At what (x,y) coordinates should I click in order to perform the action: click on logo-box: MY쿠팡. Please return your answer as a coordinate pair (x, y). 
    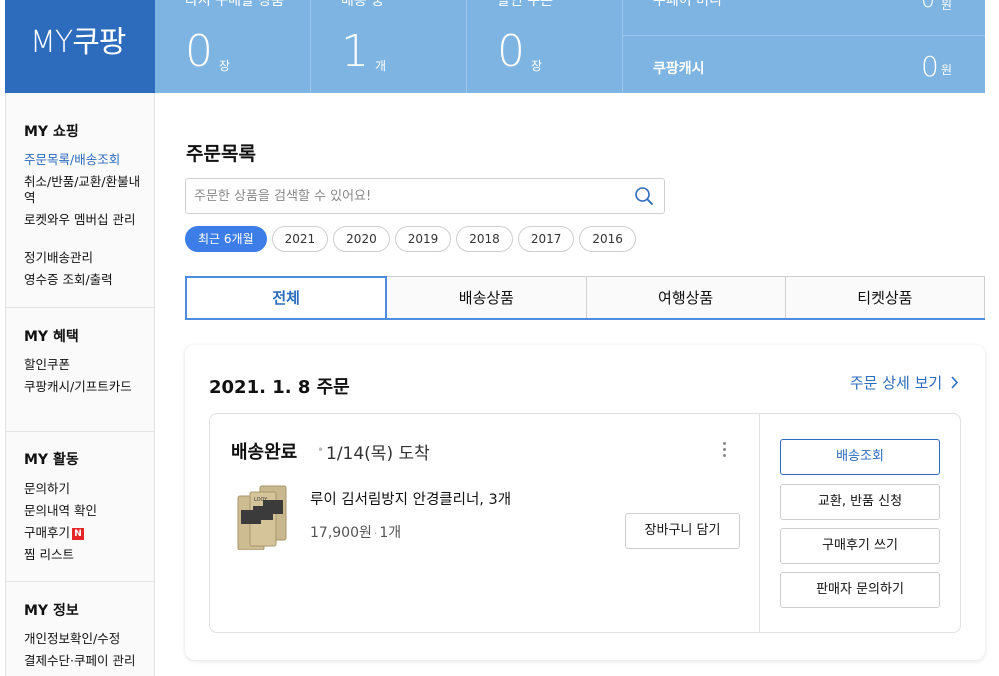
    Looking at the image, I should click on (80, 46).